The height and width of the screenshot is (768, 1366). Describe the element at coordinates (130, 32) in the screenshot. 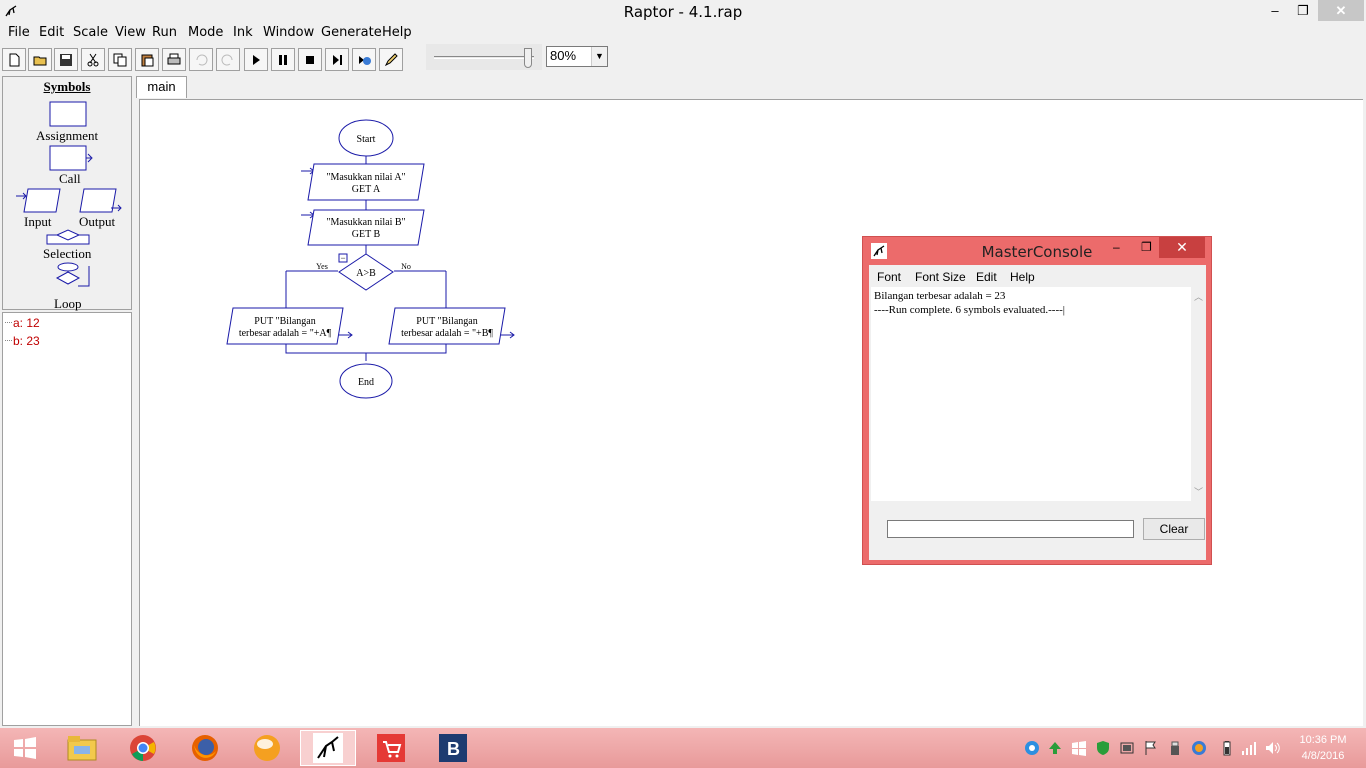

I see `menu-view: View` at that location.